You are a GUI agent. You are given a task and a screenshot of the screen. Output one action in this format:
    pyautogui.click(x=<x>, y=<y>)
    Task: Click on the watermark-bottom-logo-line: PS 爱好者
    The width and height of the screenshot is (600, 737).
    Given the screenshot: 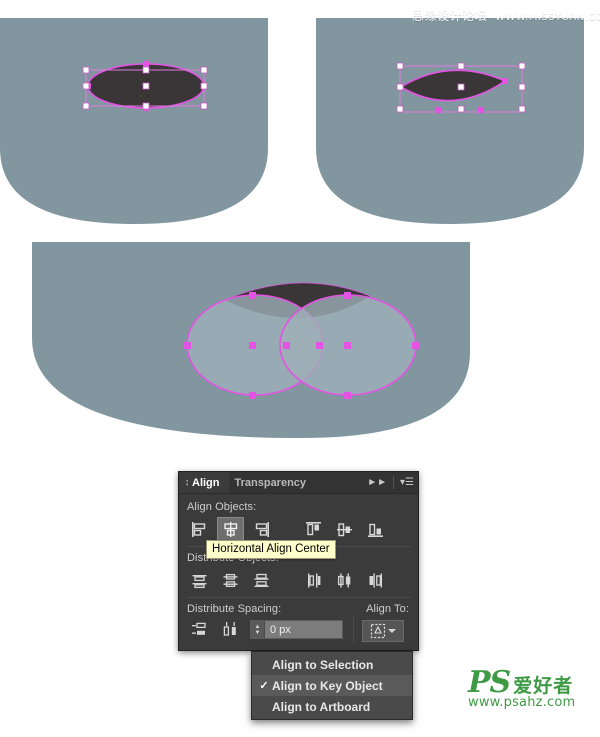 What is the action you would take?
    pyautogui.click(x=533, y=683)
    